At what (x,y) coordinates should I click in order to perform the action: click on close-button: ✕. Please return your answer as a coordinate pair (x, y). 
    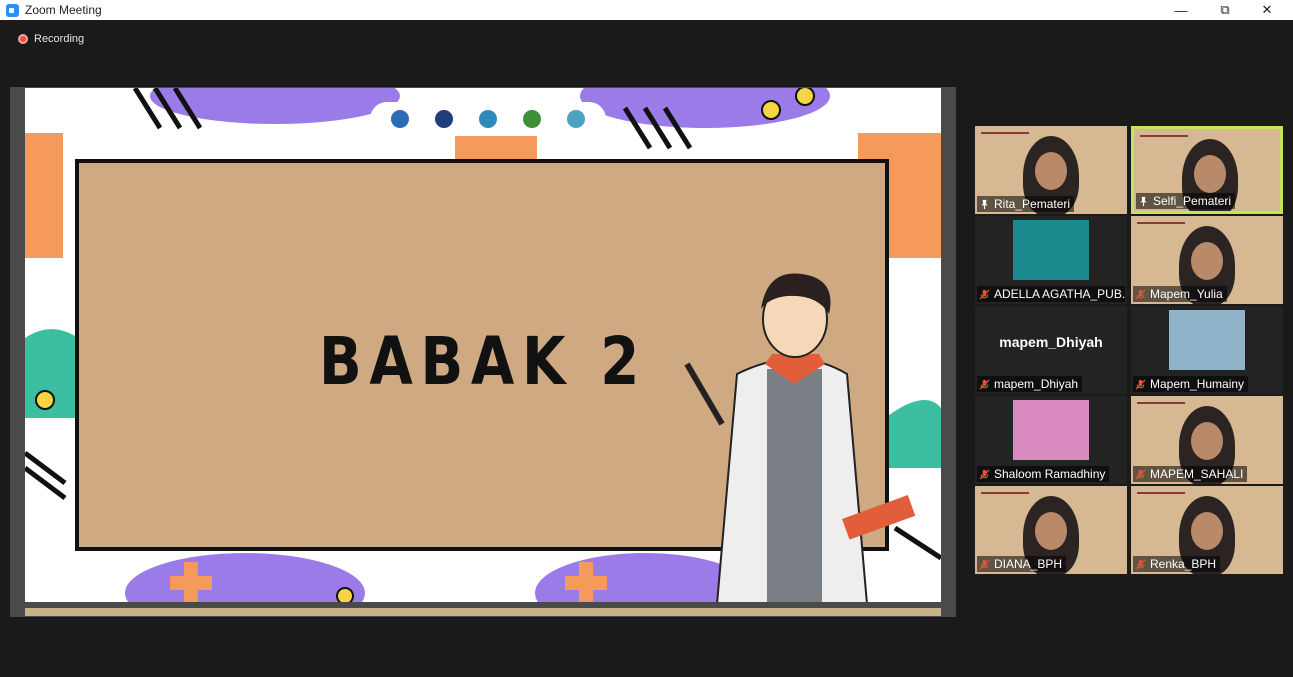
    Looking at the image, I should click on (1267, 10).